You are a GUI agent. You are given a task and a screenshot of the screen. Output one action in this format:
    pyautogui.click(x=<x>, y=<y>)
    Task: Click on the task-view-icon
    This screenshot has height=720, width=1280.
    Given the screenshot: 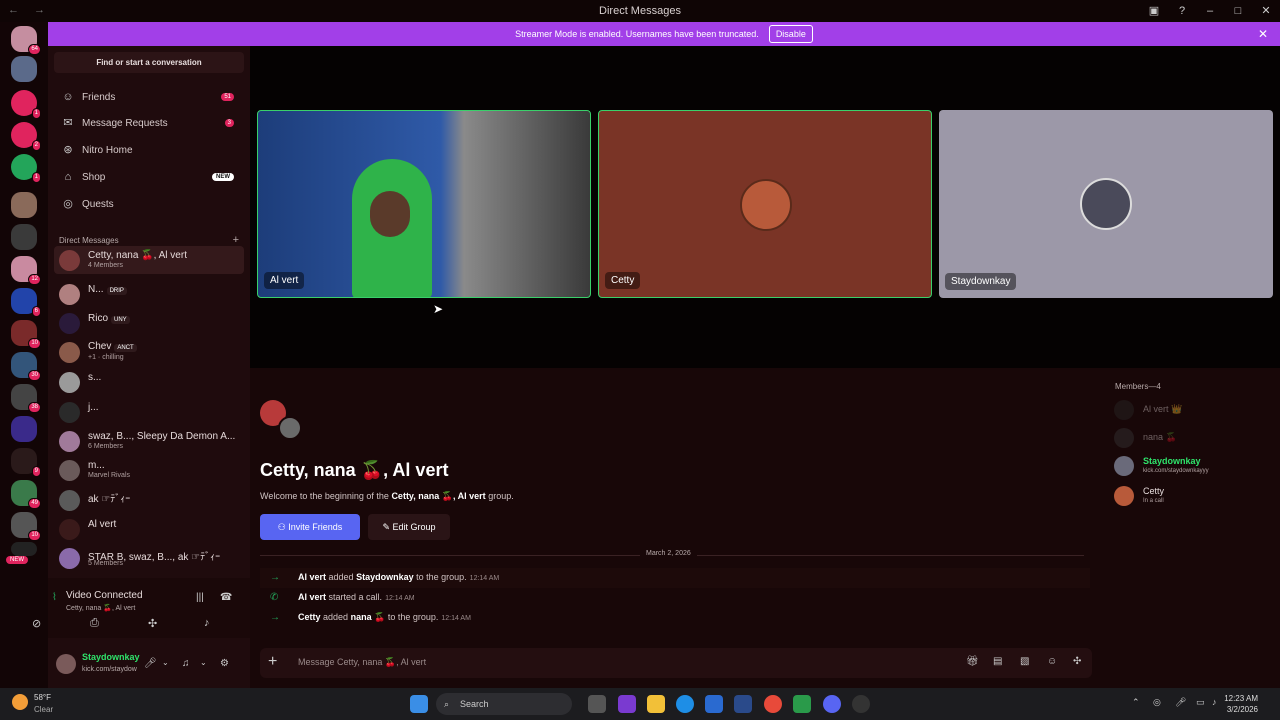 What is the action you would take?
    pyautogui.click(x=597, y=704)
    